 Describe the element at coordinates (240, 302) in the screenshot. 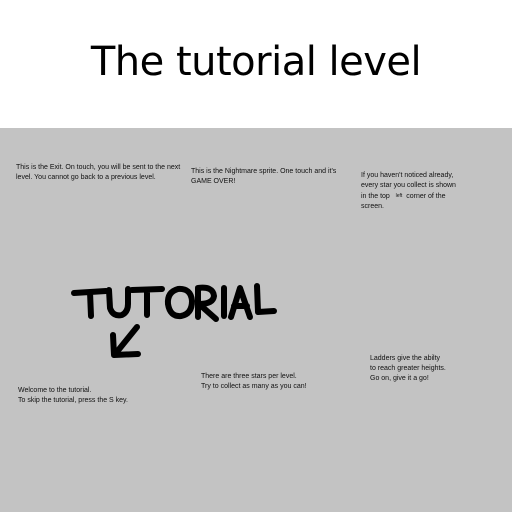

I see `scribble-letter-a` at that location.